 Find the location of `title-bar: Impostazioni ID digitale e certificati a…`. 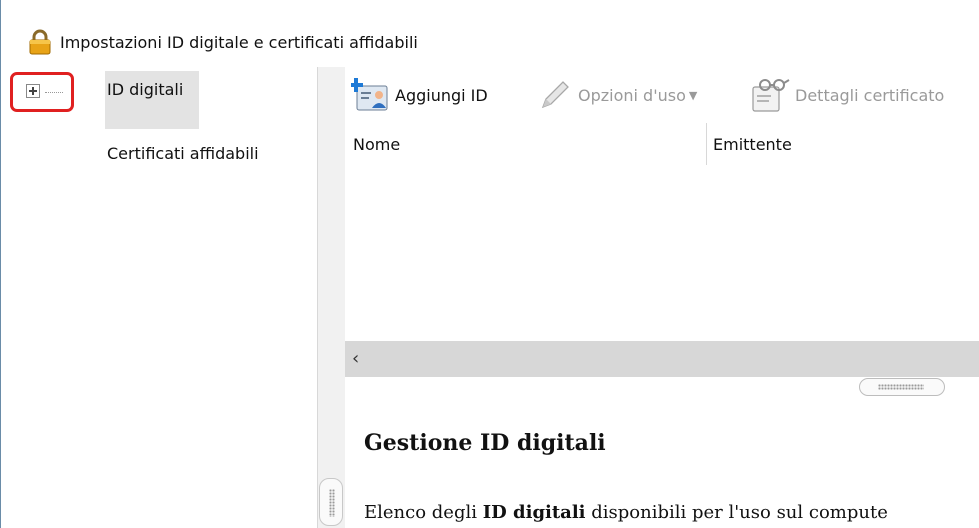

title-bar: Impostazioni ID digitale e certificati a… is located at coordinates (490, 33).